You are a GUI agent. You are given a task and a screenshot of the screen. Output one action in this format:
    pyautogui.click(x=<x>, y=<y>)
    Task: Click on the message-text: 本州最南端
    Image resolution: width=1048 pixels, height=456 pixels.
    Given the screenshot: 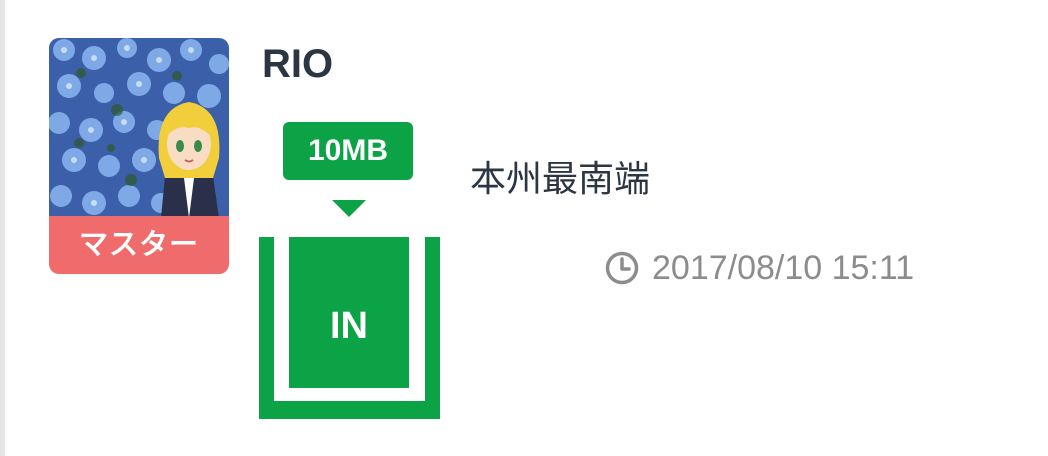 What is the action you would take?
    pyautogui.click(x=560, y=179)
    